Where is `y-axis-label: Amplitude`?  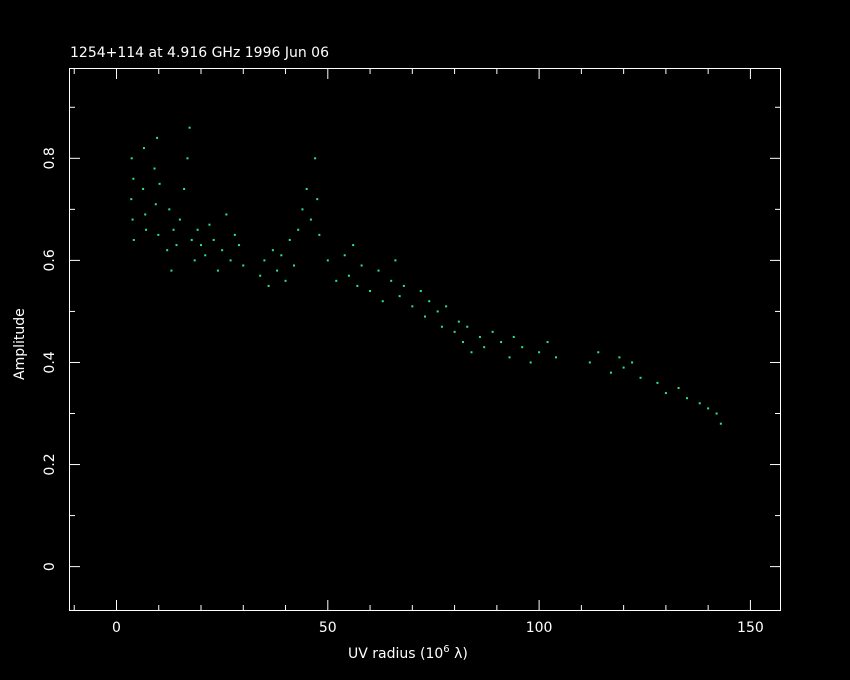 y-axis-label: Amplitude is located at coordinates (20, 344).